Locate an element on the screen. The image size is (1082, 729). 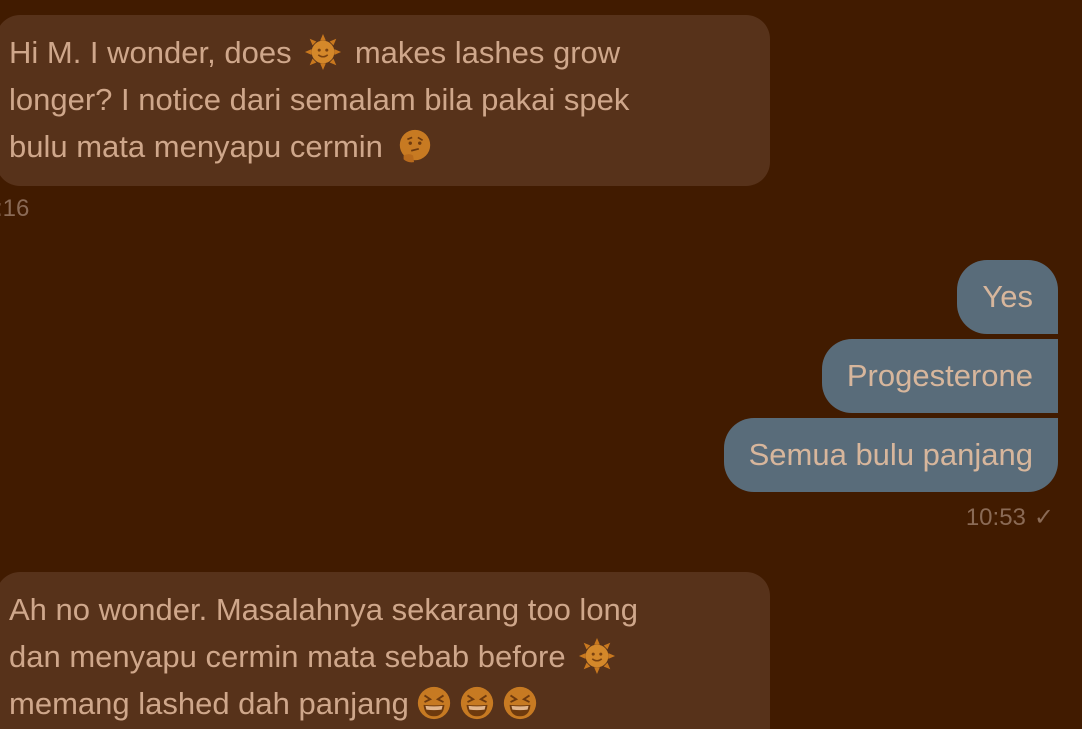
message-text: bulu mata menyapu cermin is located at coordinates (196, 146).